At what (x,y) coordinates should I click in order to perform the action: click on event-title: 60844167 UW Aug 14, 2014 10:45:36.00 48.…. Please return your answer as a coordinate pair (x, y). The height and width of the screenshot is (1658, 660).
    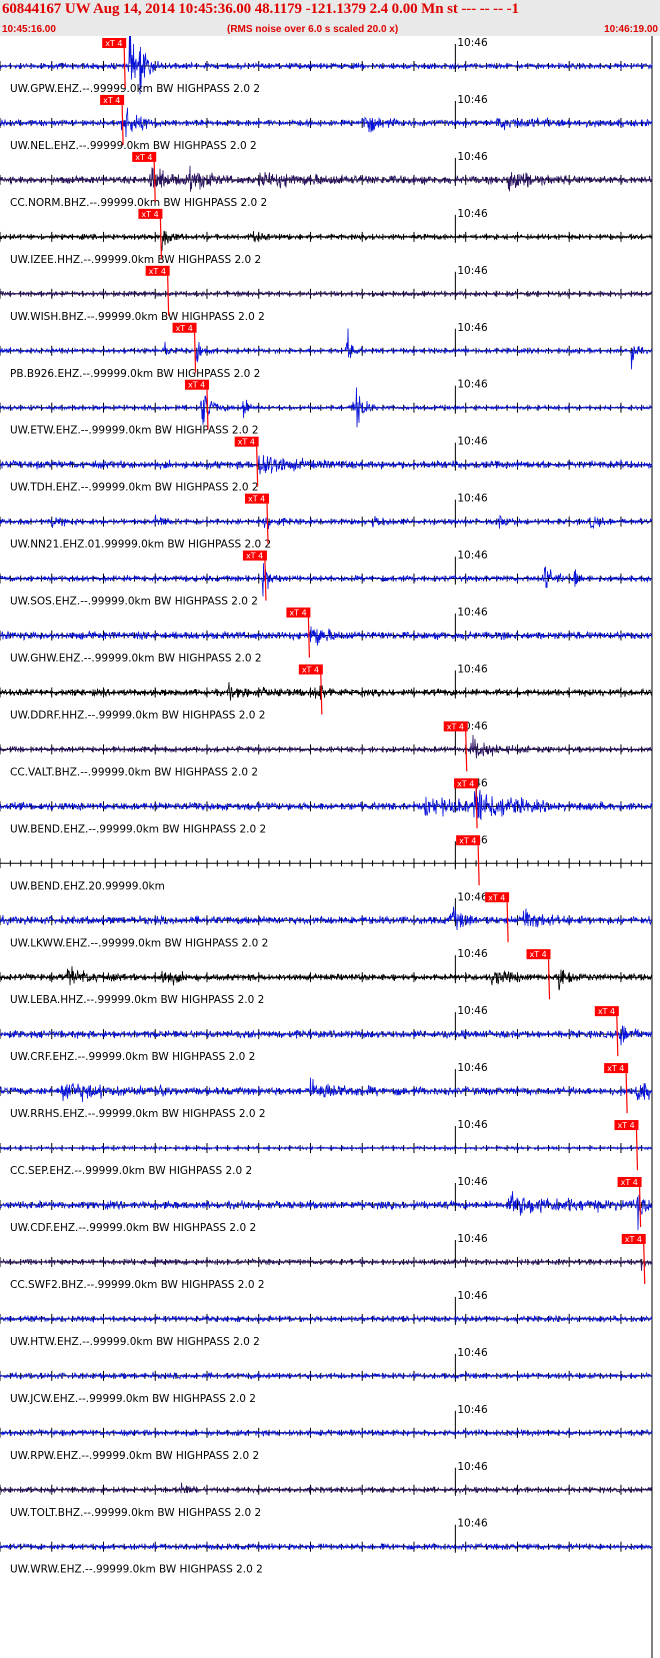
    Looking at the image, I should click on (260, 9).